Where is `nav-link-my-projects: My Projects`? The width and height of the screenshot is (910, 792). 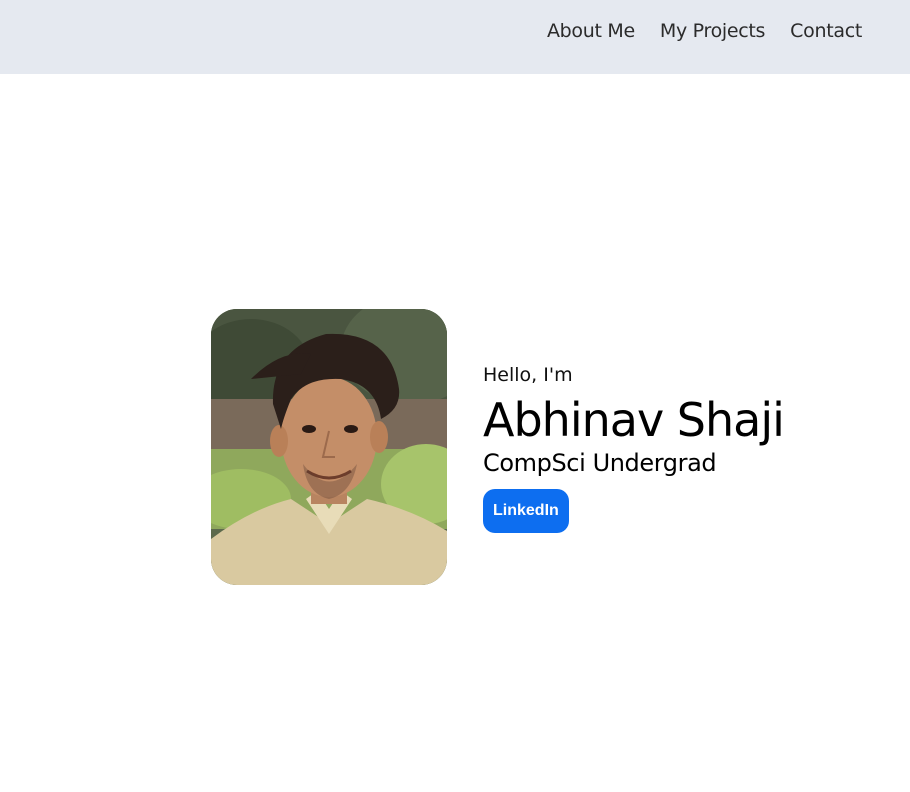 nav-link-my-projects: My Projects is located at coordinates (713, 31).